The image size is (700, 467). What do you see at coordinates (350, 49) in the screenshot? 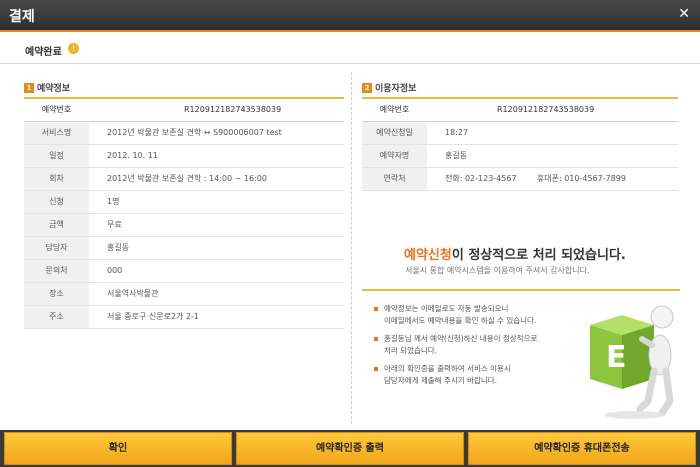
I see `status-header: 예약완료 !` at bounding box center [350, 49].